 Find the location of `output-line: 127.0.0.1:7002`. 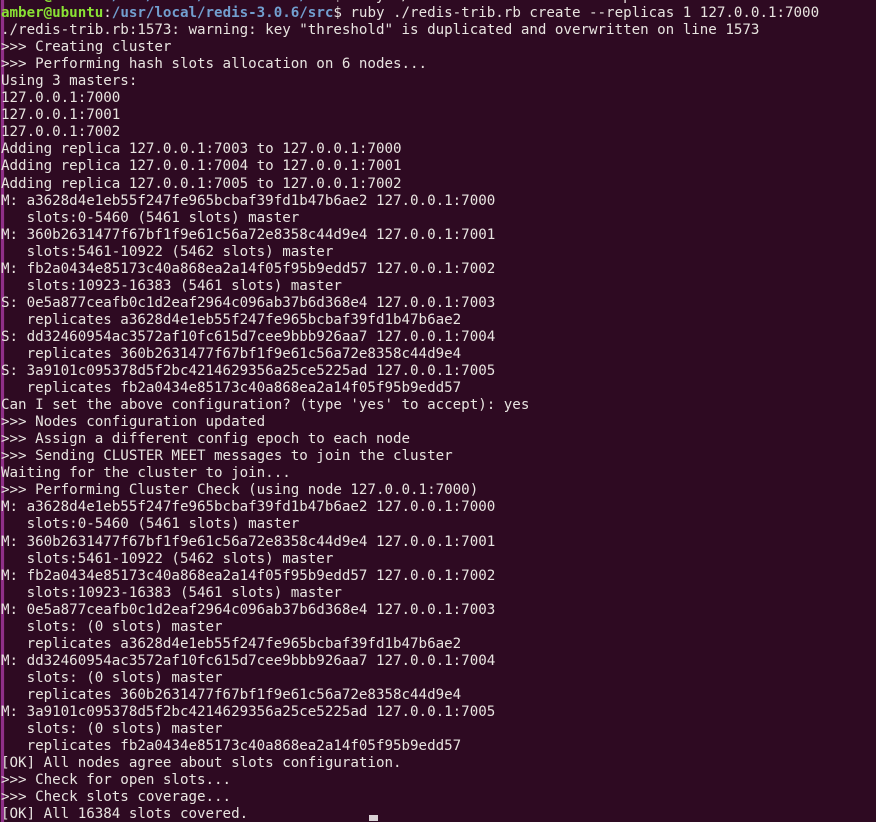

output-line: 127.0.0.1:7002 is located at coordinates (61, 132).